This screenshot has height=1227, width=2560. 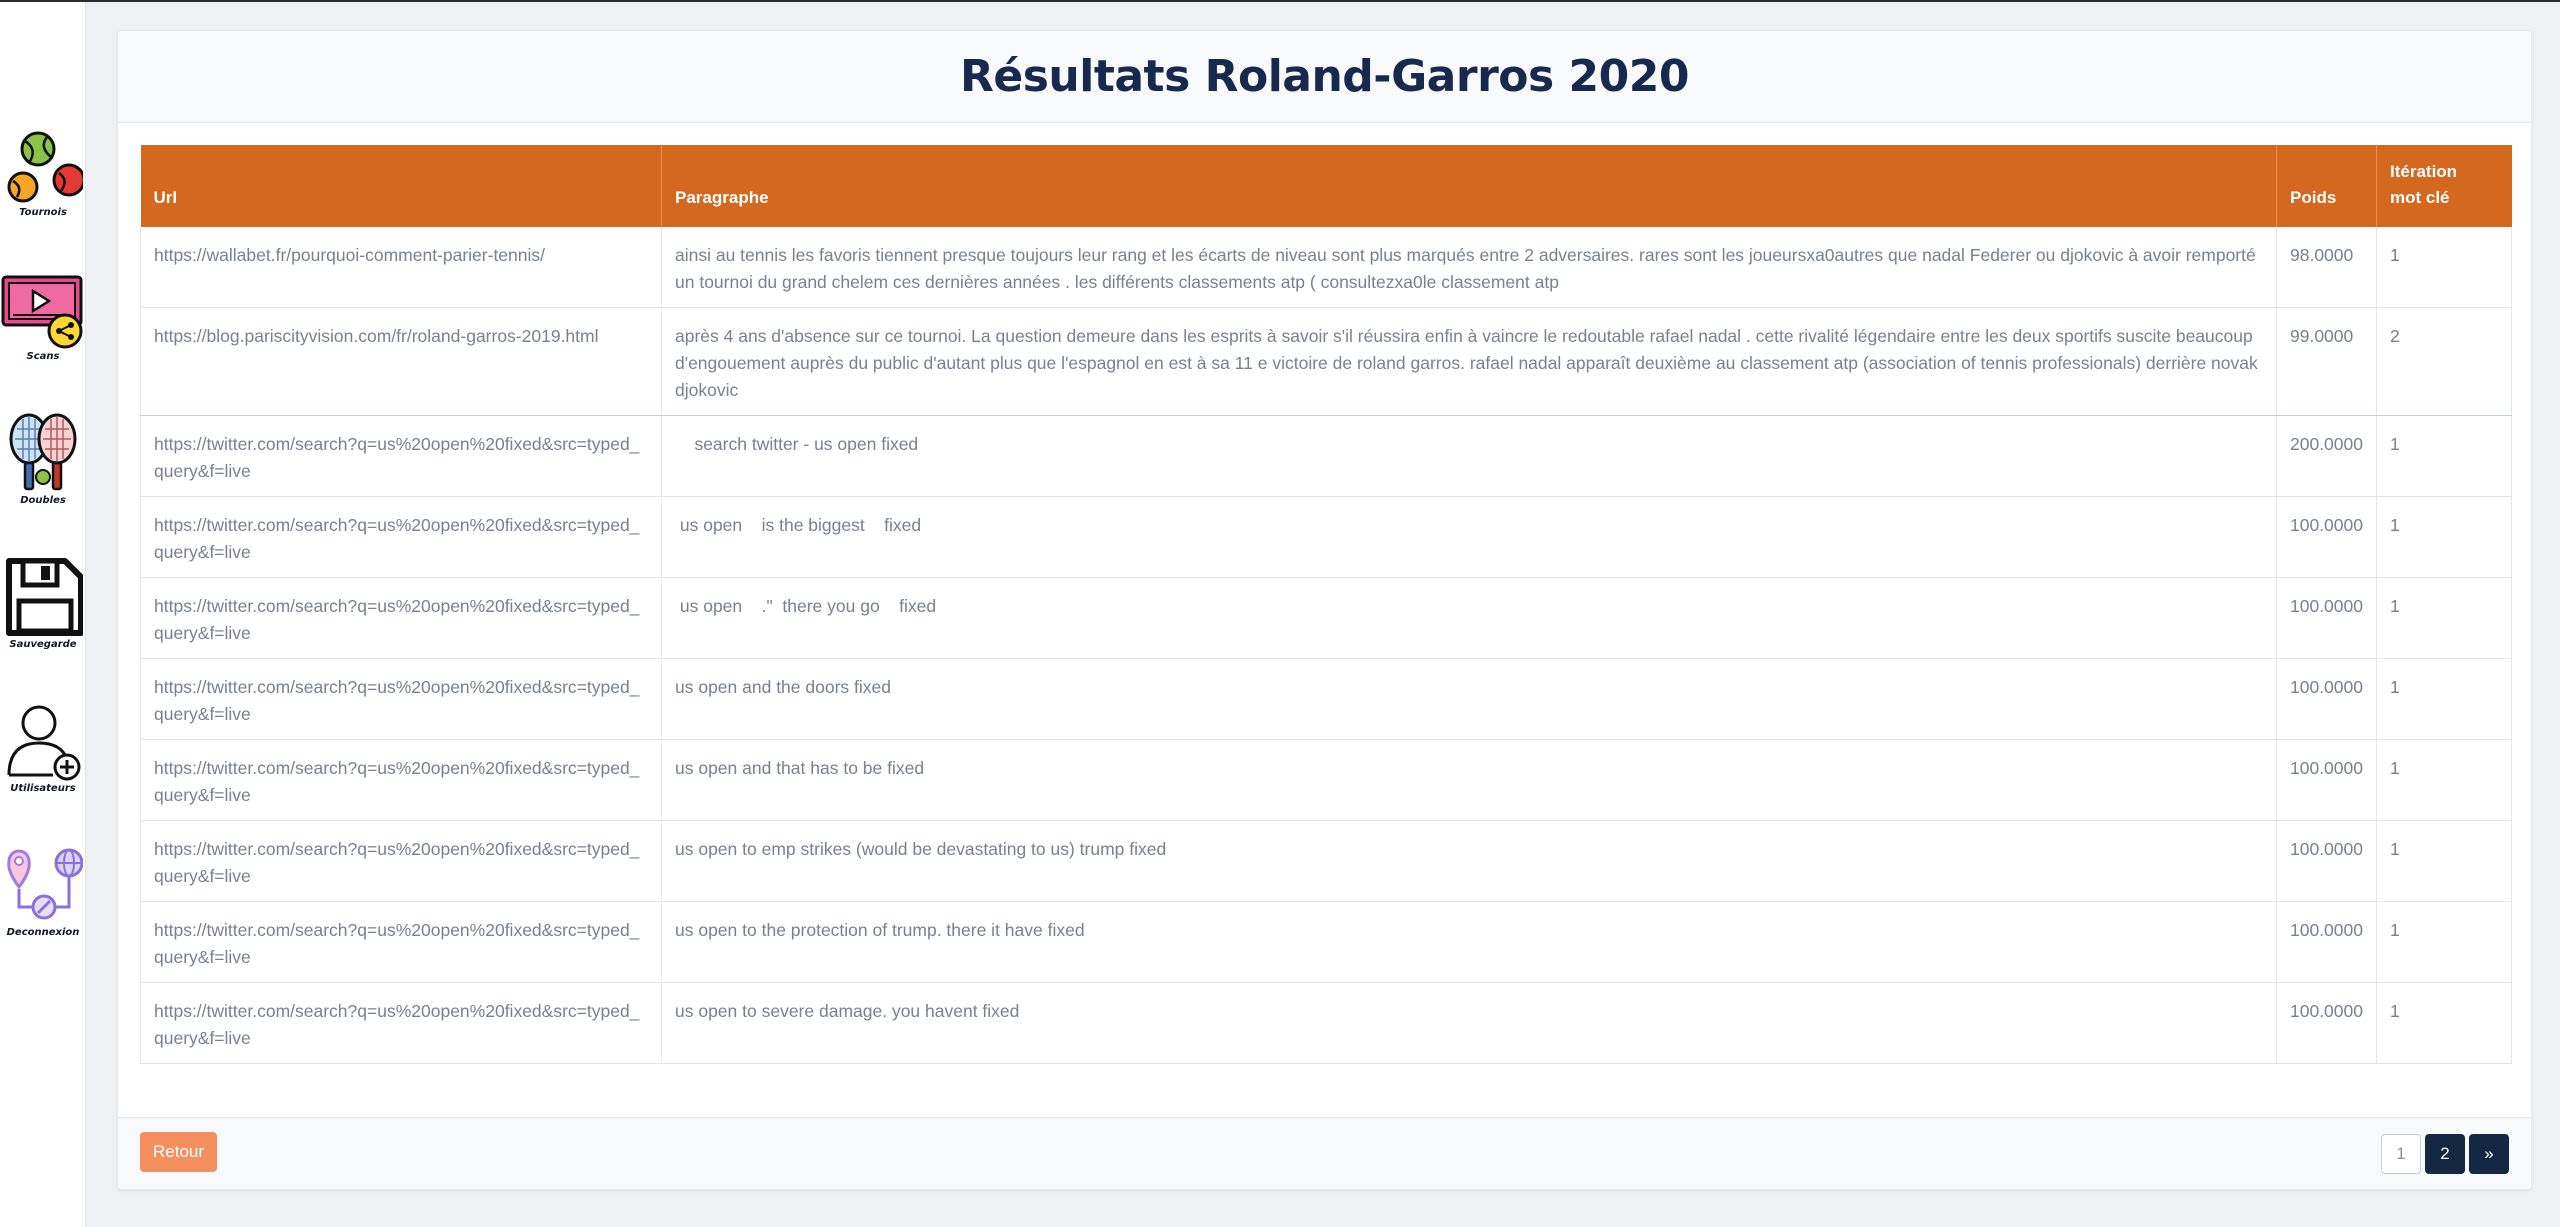 What do you see at coordinates (43, 788) in the screenshot?
I see `sidebar-item-label: Utilisateurs` at bounding box center [43, 788].